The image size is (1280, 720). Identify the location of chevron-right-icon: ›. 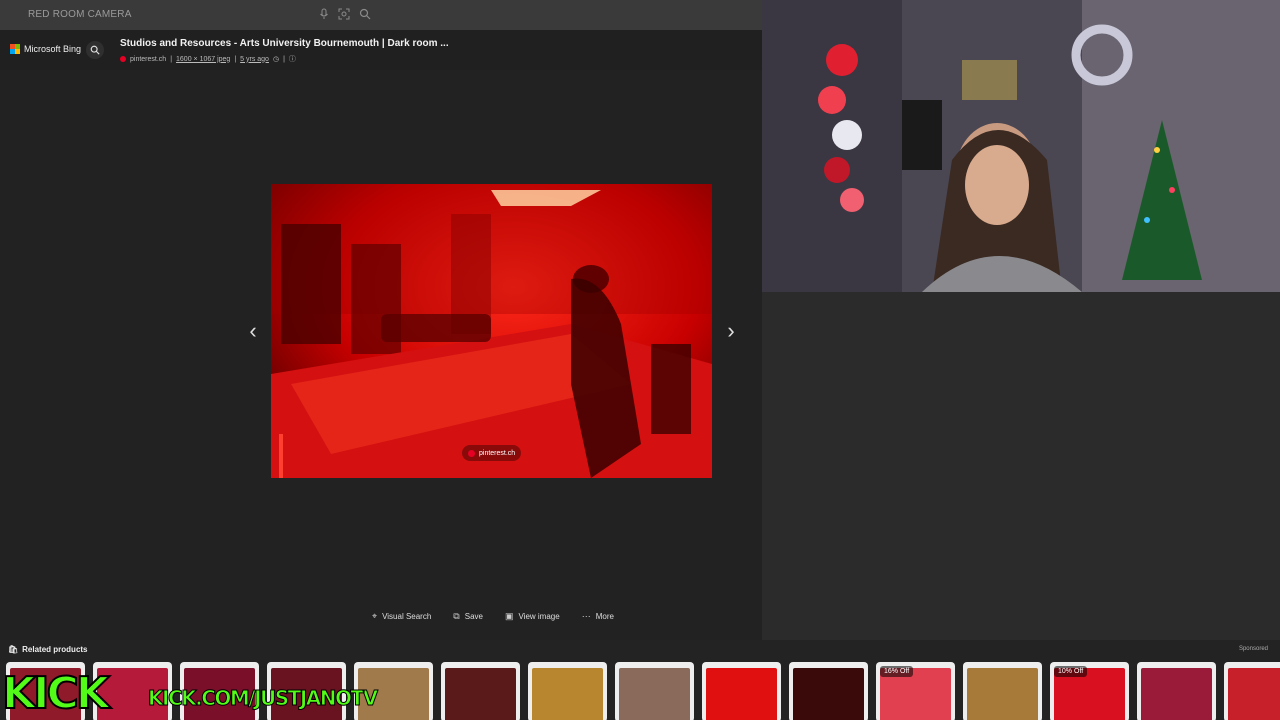
(731, 330).